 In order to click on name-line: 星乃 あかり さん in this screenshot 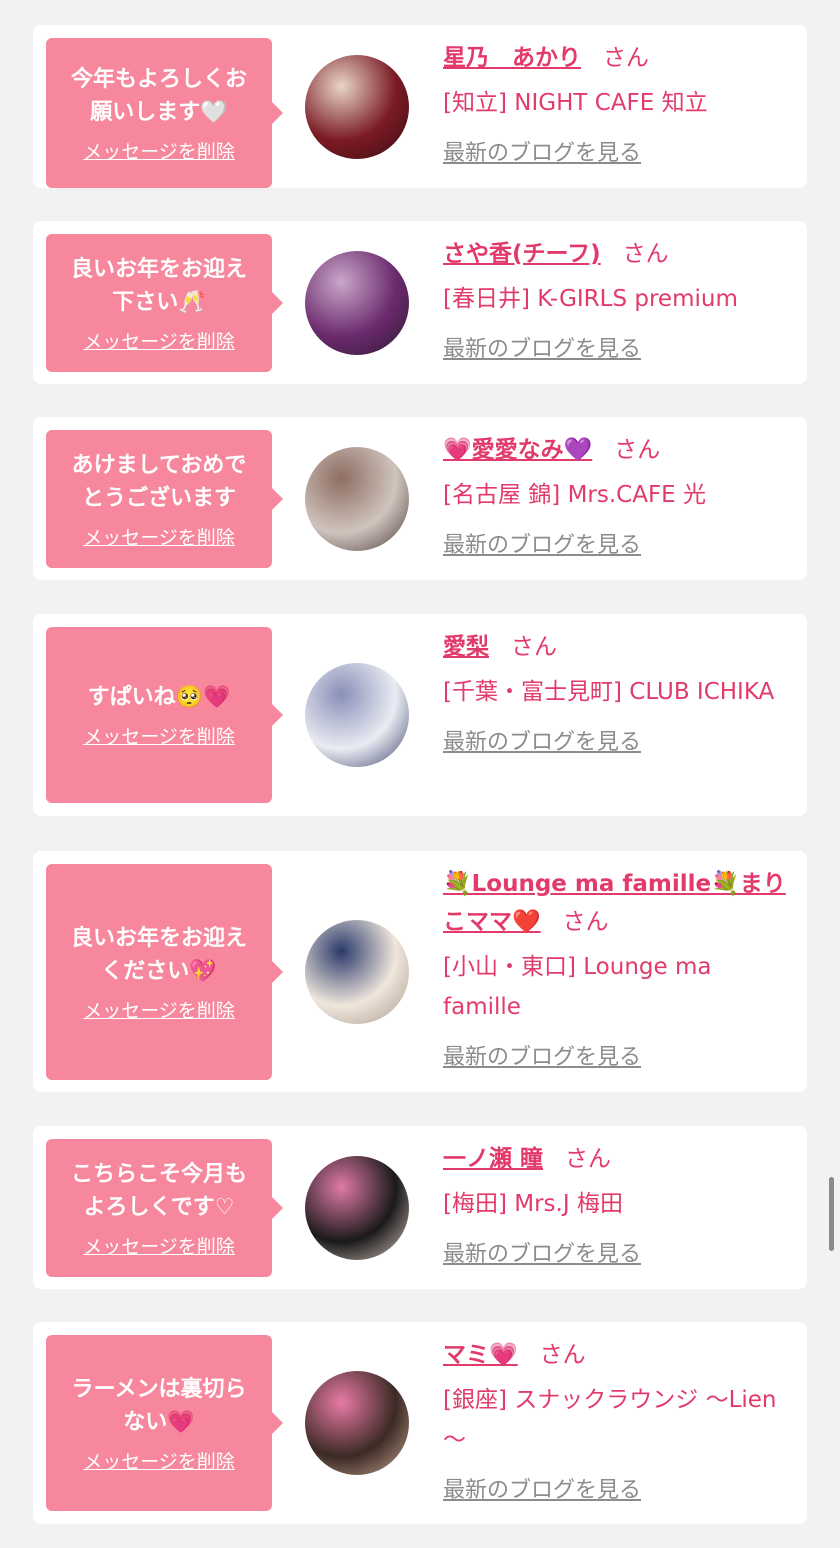, I will do `click(615, 58)`.